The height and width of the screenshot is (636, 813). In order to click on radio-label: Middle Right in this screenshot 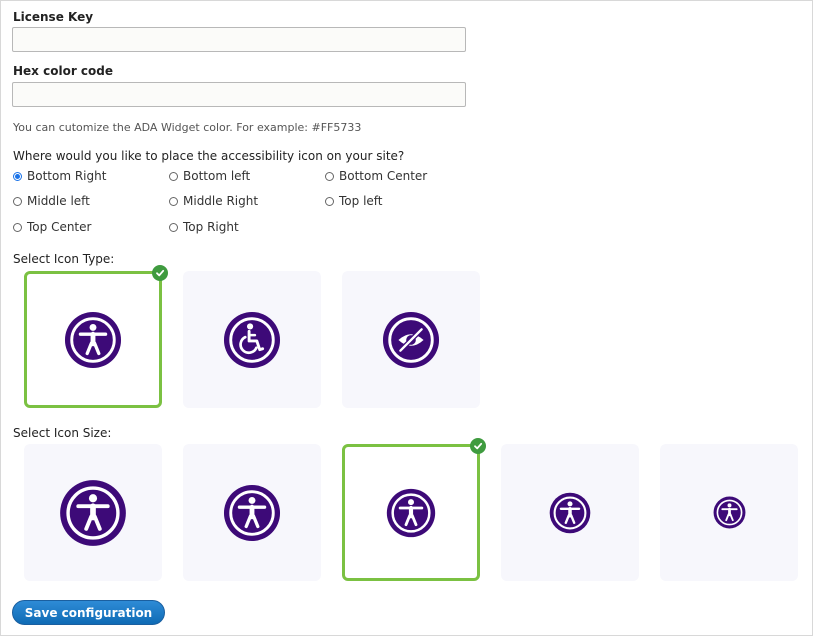, I will do `click(221, 201)`.